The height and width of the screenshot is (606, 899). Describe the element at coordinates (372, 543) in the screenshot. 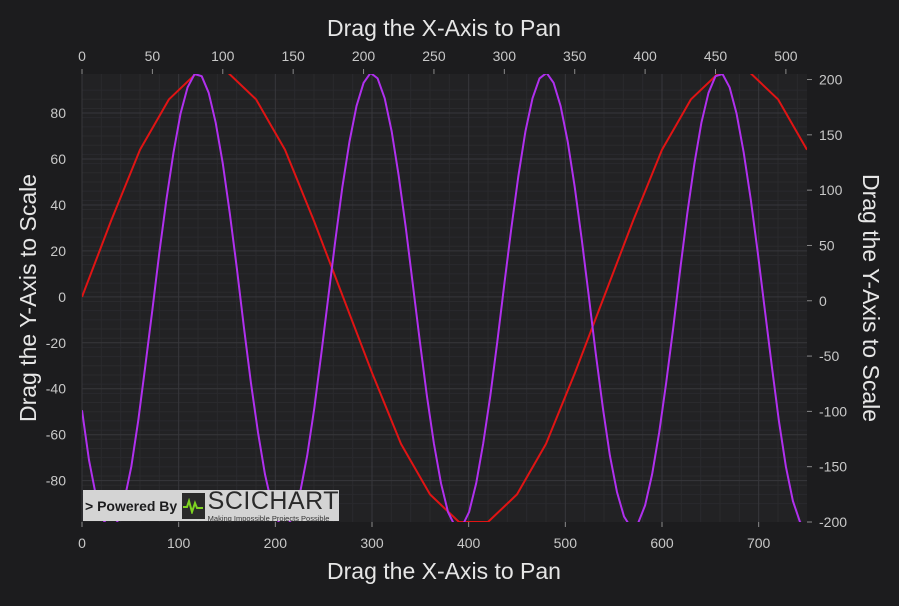

I see `bottom-x-tick-label: 300` at that location.